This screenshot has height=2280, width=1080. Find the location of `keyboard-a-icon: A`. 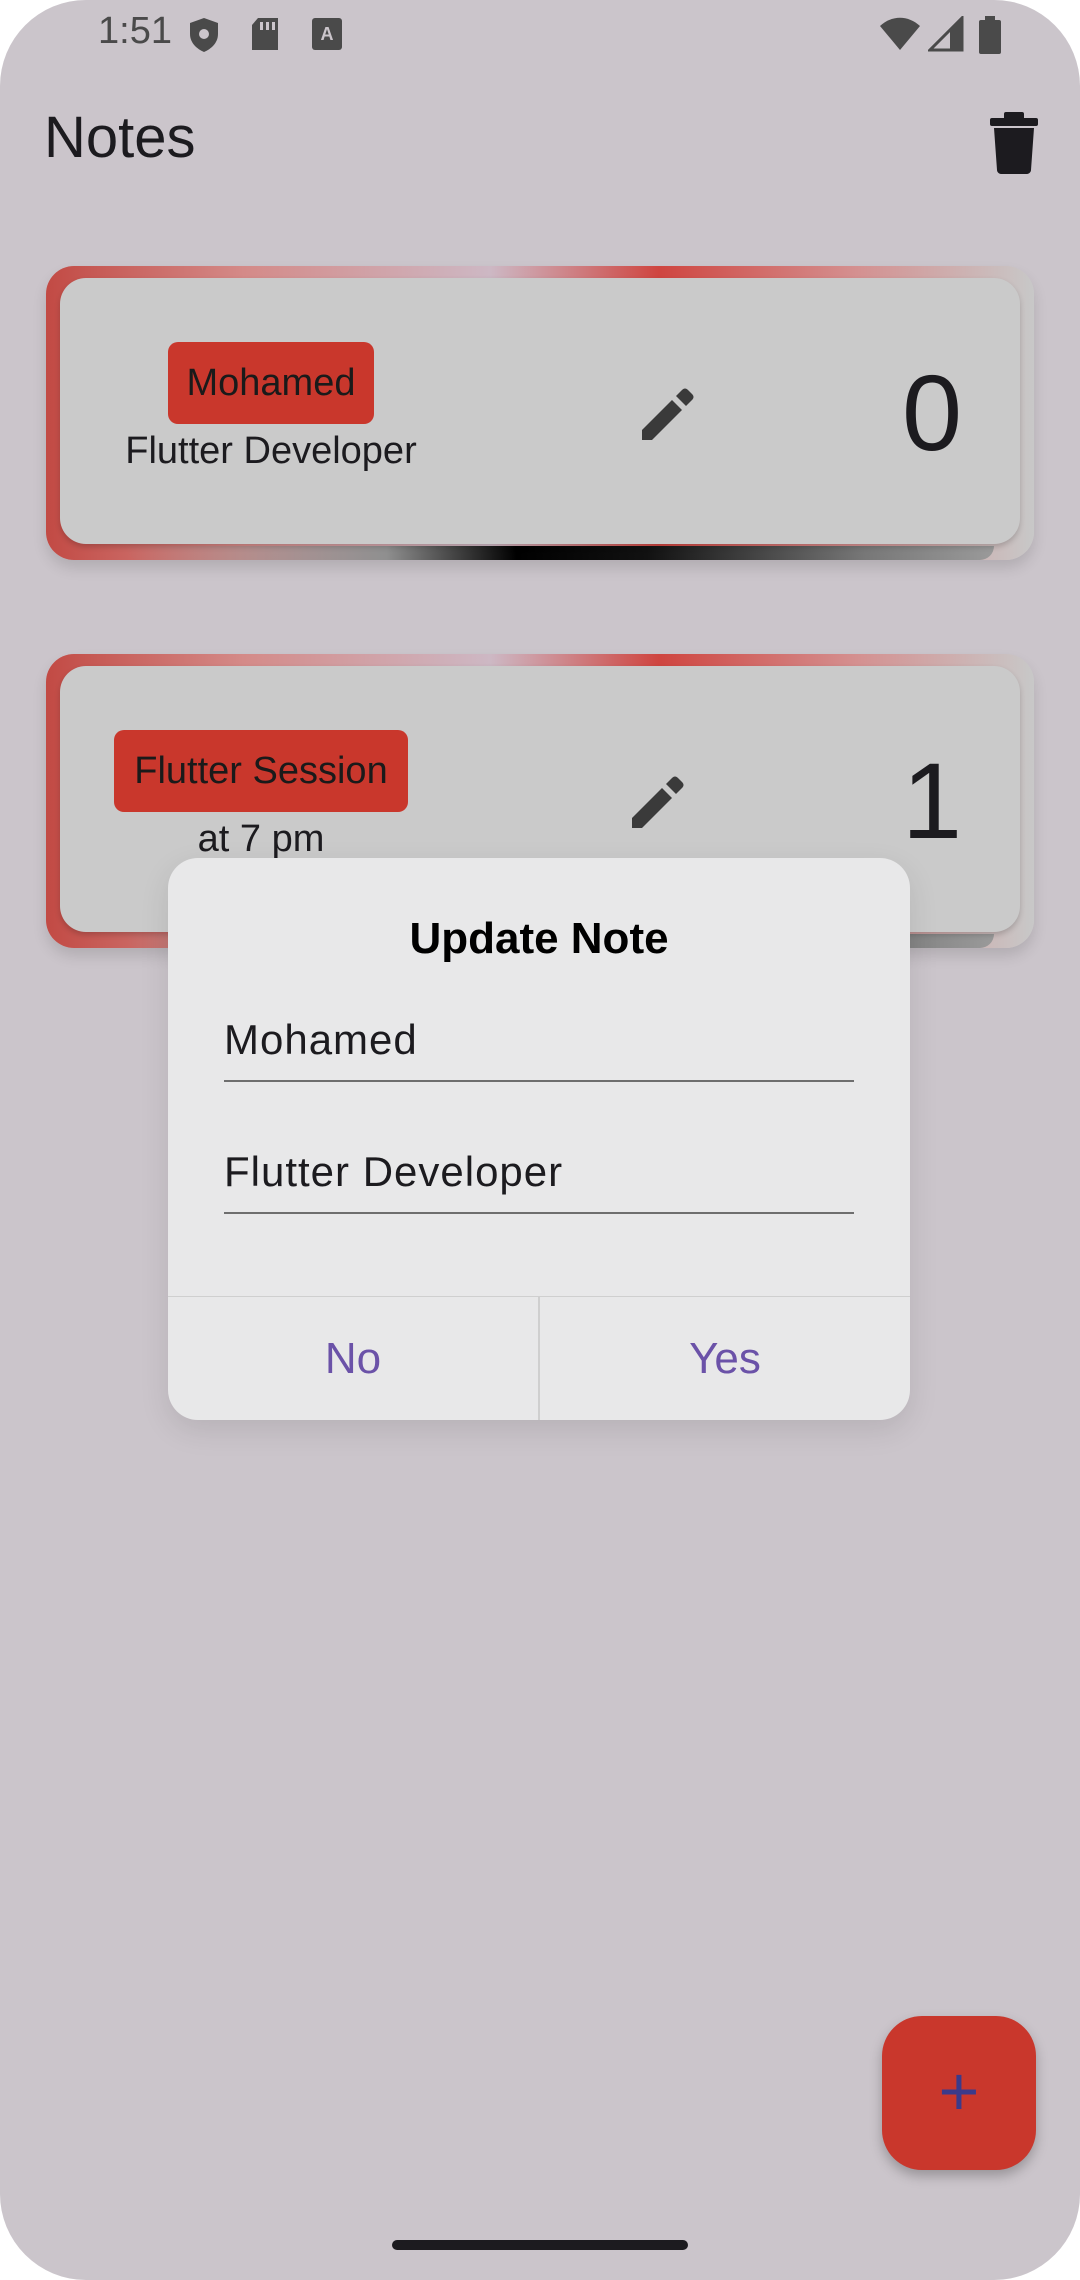

keyboard-a-icon: A is located at coordinates (327, 36).